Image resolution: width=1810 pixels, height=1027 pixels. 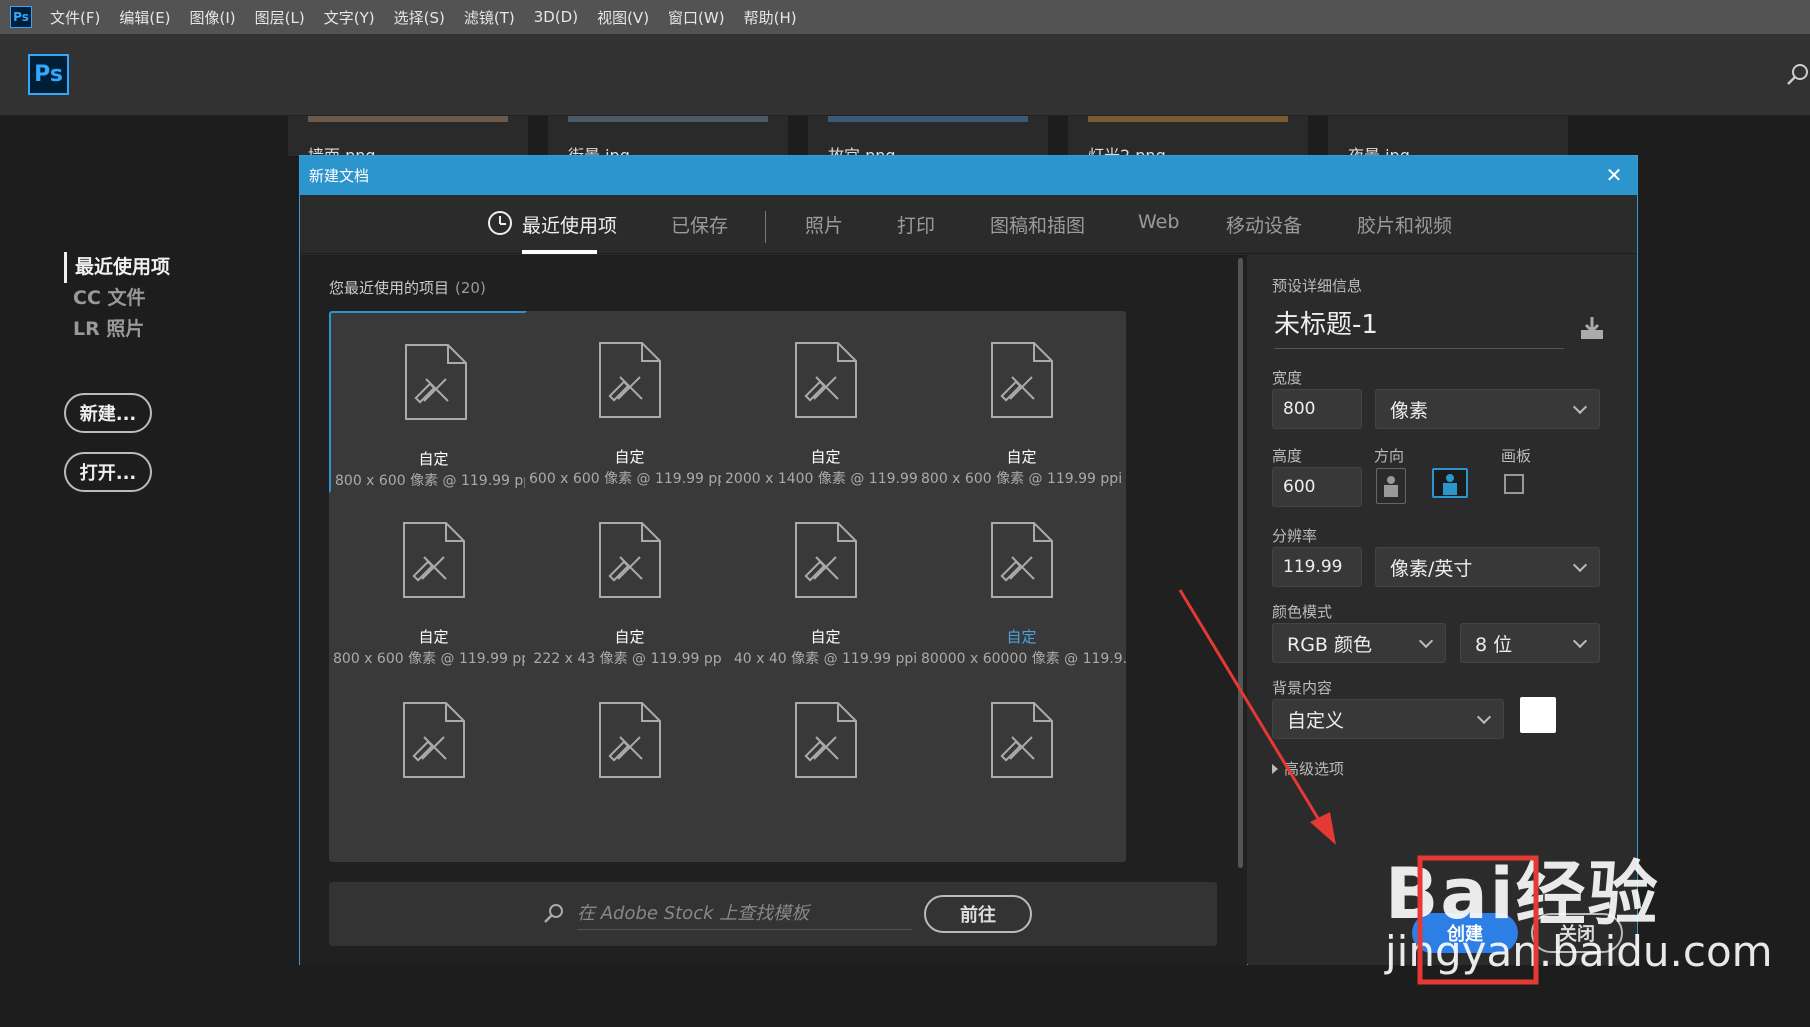 What do you see at coordinates (1450, 483) in the screenshot?
I see `landscape-orientation-icon` at bounding box center [1450, 483].